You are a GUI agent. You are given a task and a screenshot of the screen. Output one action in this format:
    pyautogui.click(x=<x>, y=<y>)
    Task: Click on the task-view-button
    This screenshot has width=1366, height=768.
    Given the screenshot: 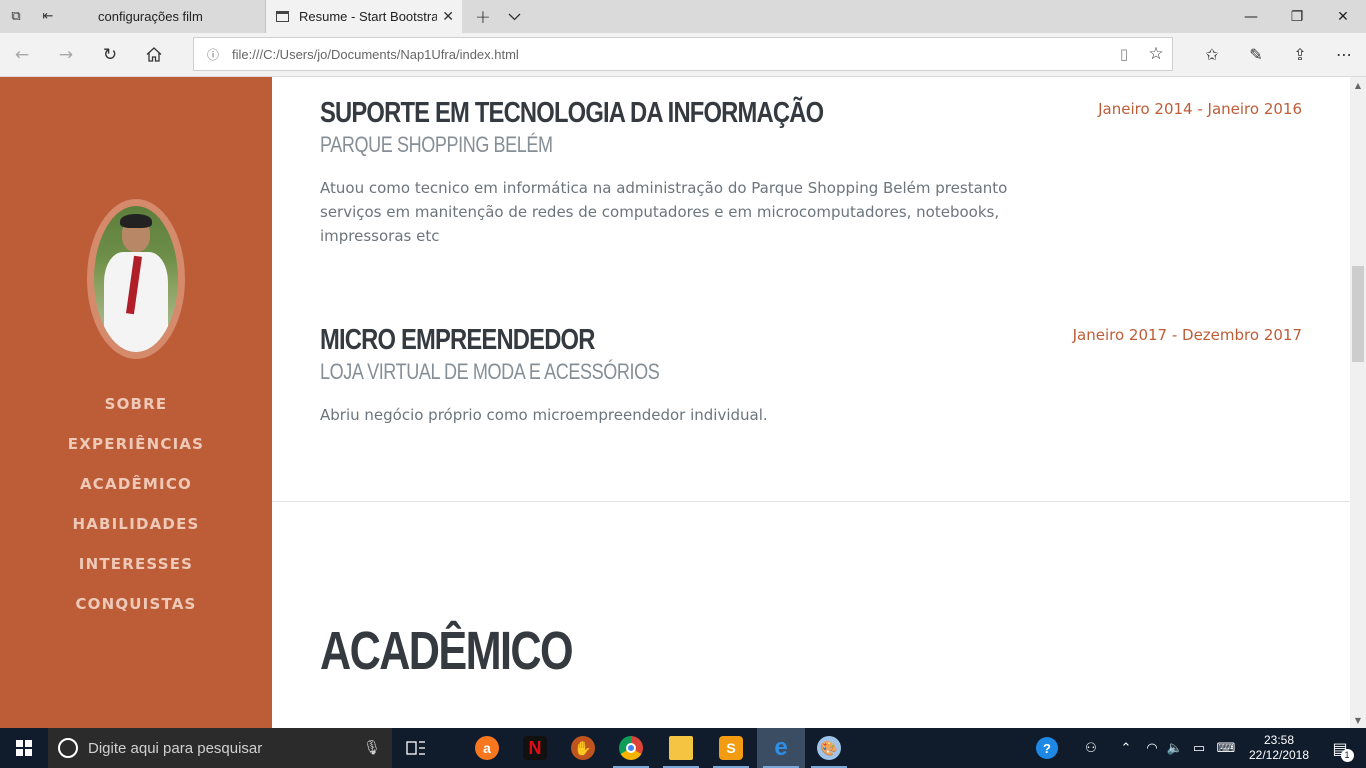 What is the action you would take?
    pyautogui.click(x=416, y=748)
    